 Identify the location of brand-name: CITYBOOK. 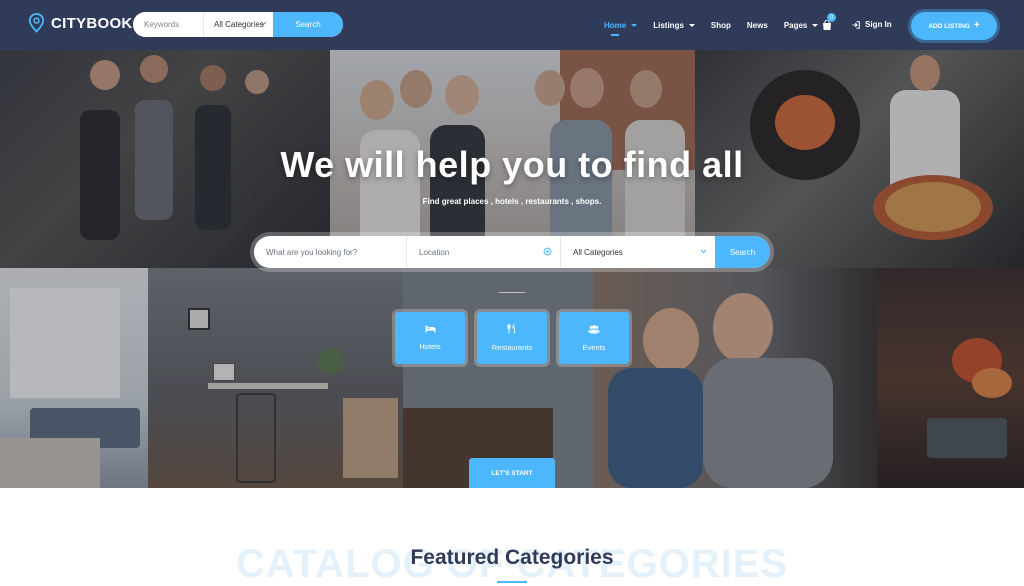
(92, 23).